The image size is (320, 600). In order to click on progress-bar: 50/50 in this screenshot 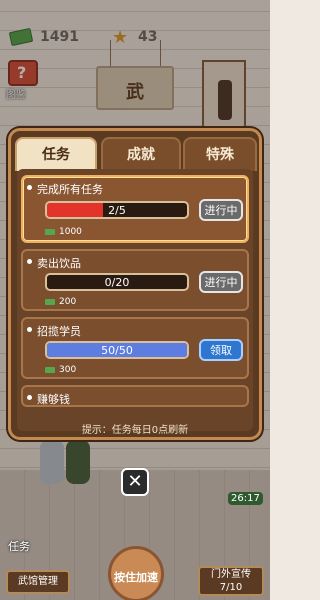, I will do `click(117, 350)`.